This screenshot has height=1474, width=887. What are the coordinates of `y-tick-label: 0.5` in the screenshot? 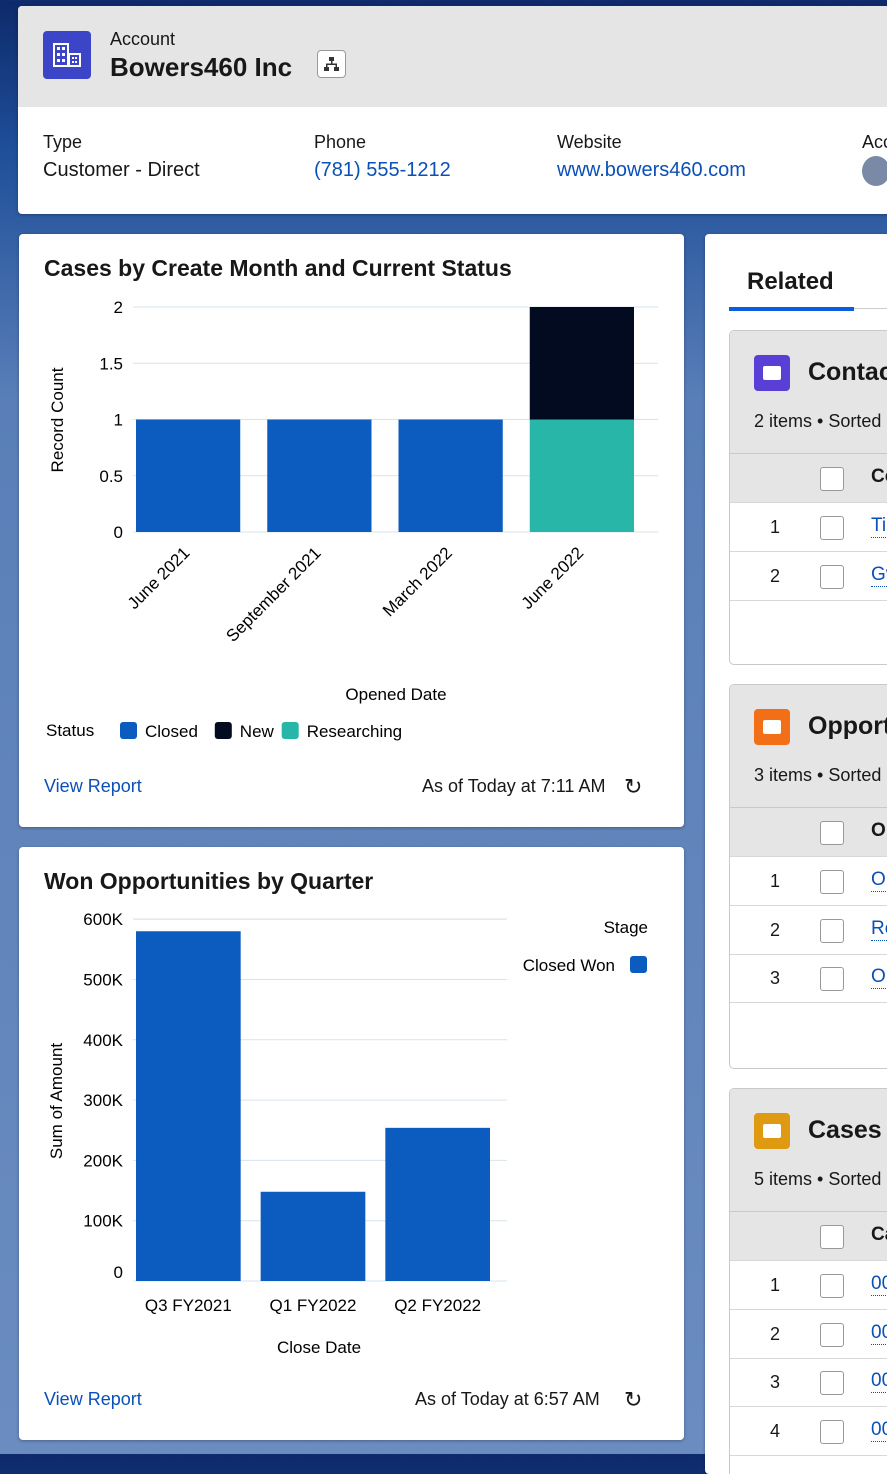 It's located at (111, 476).